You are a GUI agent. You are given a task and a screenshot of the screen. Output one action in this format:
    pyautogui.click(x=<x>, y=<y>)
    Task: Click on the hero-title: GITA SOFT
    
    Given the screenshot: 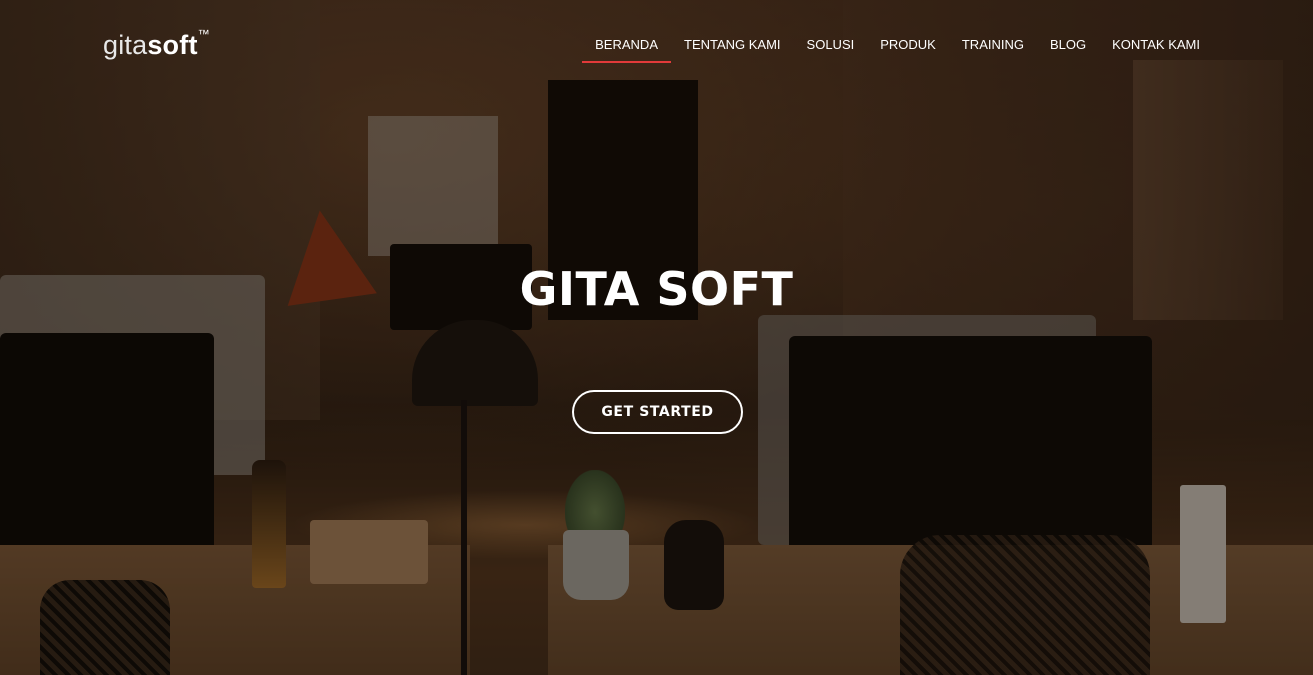 What is the action you would take?
    pyautogui.click(x=656, y=289)
    